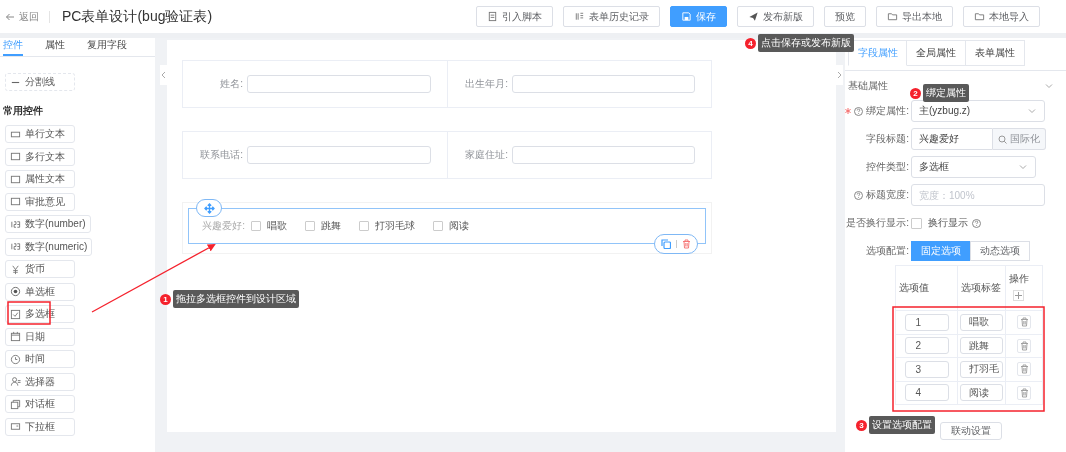 The image size is (1066, 452). I want to click on control-item: 时间, so click(40, 359).